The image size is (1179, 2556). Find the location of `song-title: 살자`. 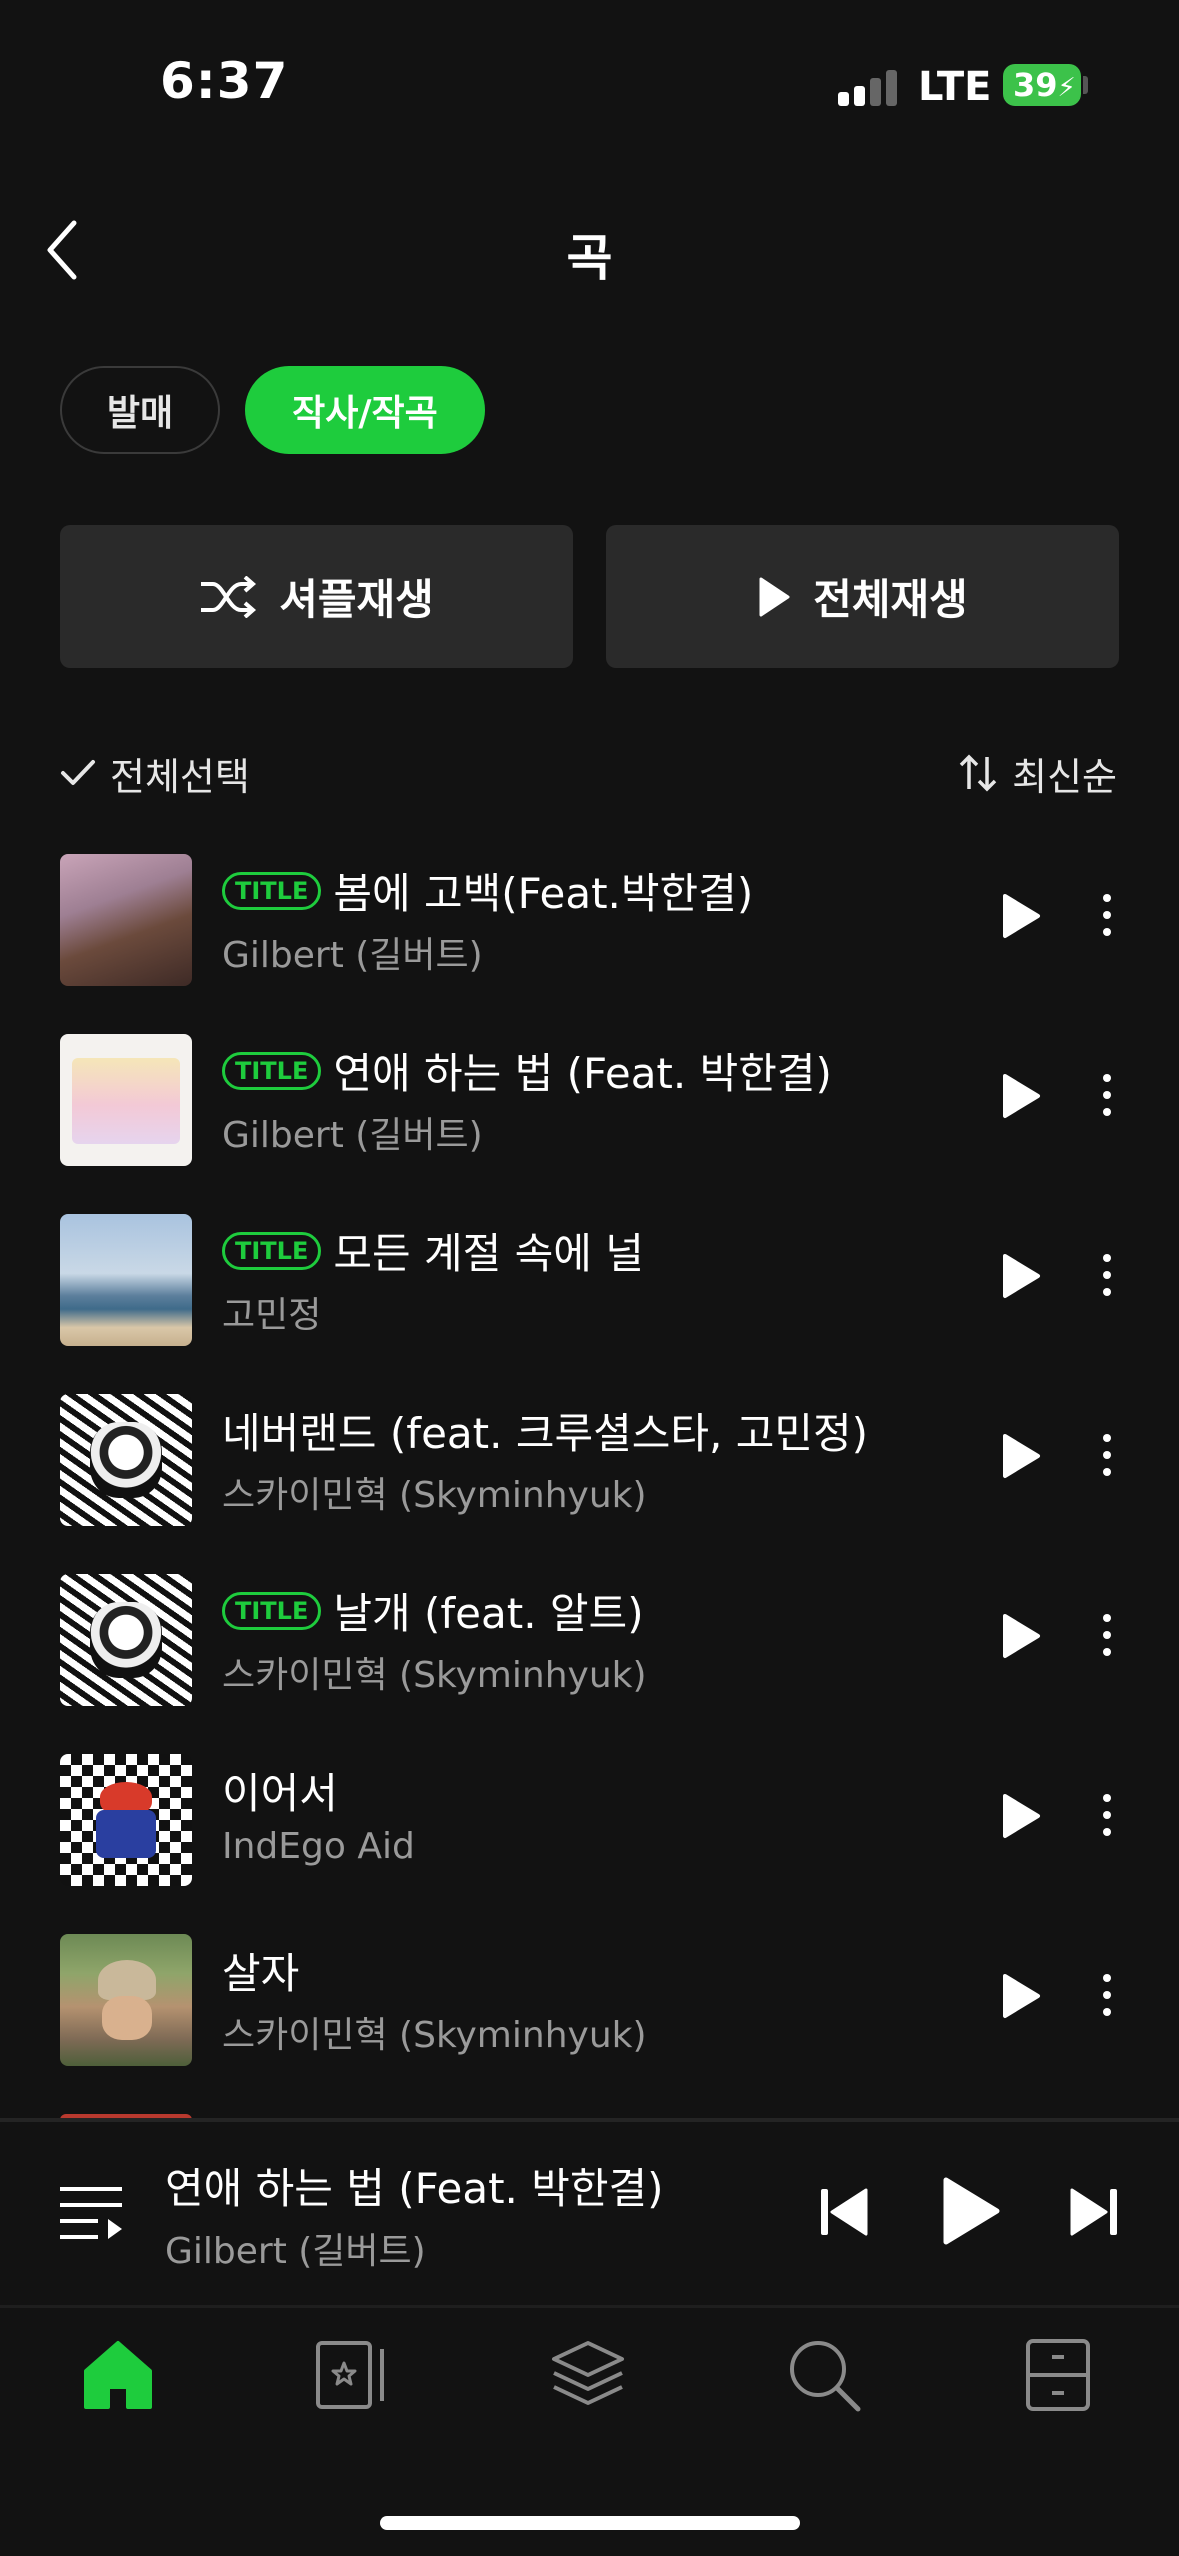

song-title: 살자 is located at coordinates (261, 1973).